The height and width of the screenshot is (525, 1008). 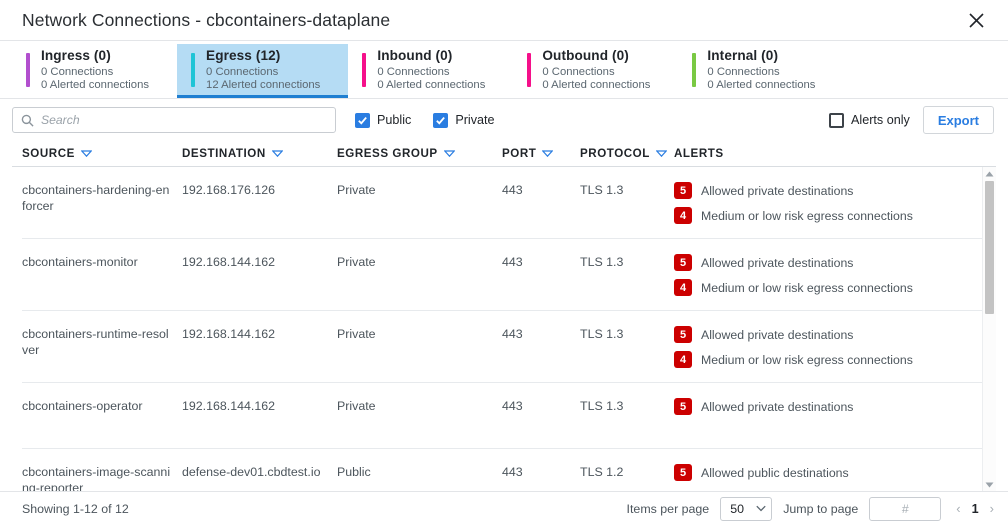 What do you see at coordinates (475, 120) in the screenshot?
I see `filter-private-label: Private` at bounding box center [475, 120].